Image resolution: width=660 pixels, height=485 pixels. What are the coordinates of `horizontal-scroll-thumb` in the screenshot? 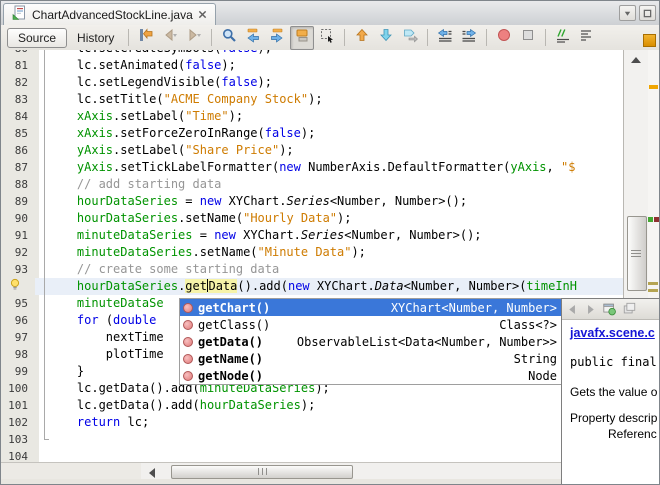 It's located at (262, 472).